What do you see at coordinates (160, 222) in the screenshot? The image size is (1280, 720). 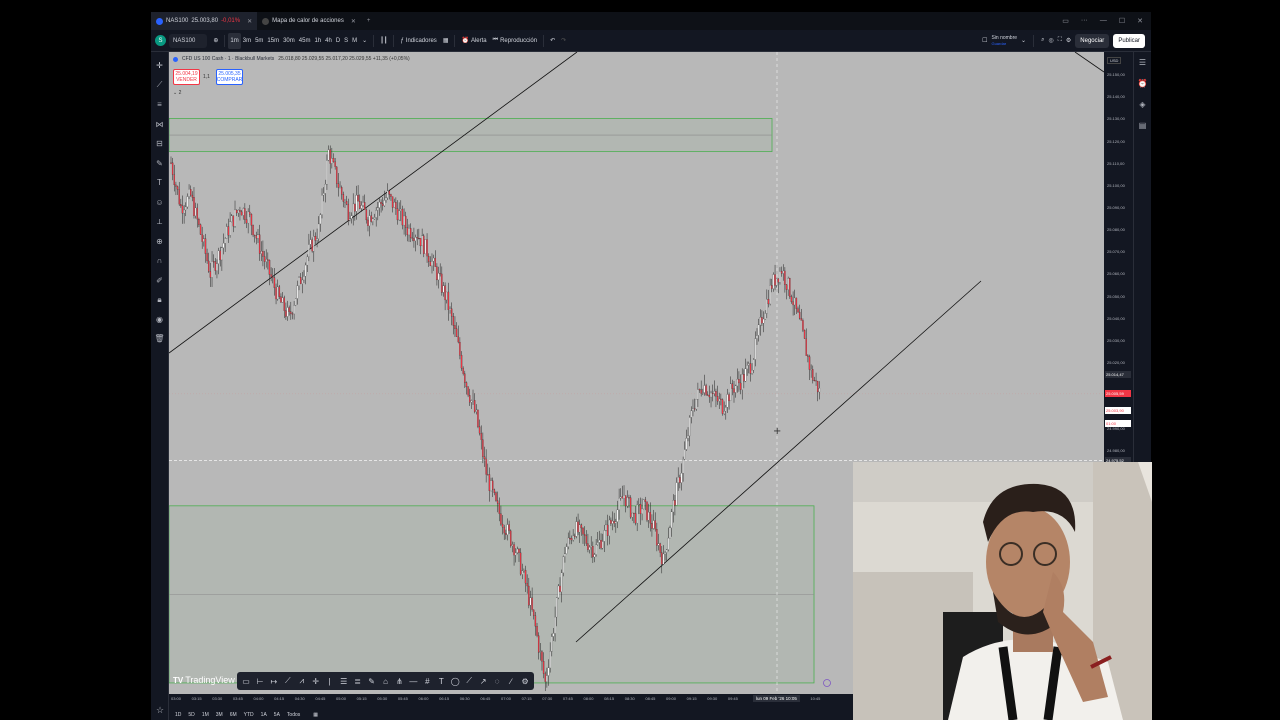 I see `ruler-icon: ⟂` at bounding box center [160, 222].